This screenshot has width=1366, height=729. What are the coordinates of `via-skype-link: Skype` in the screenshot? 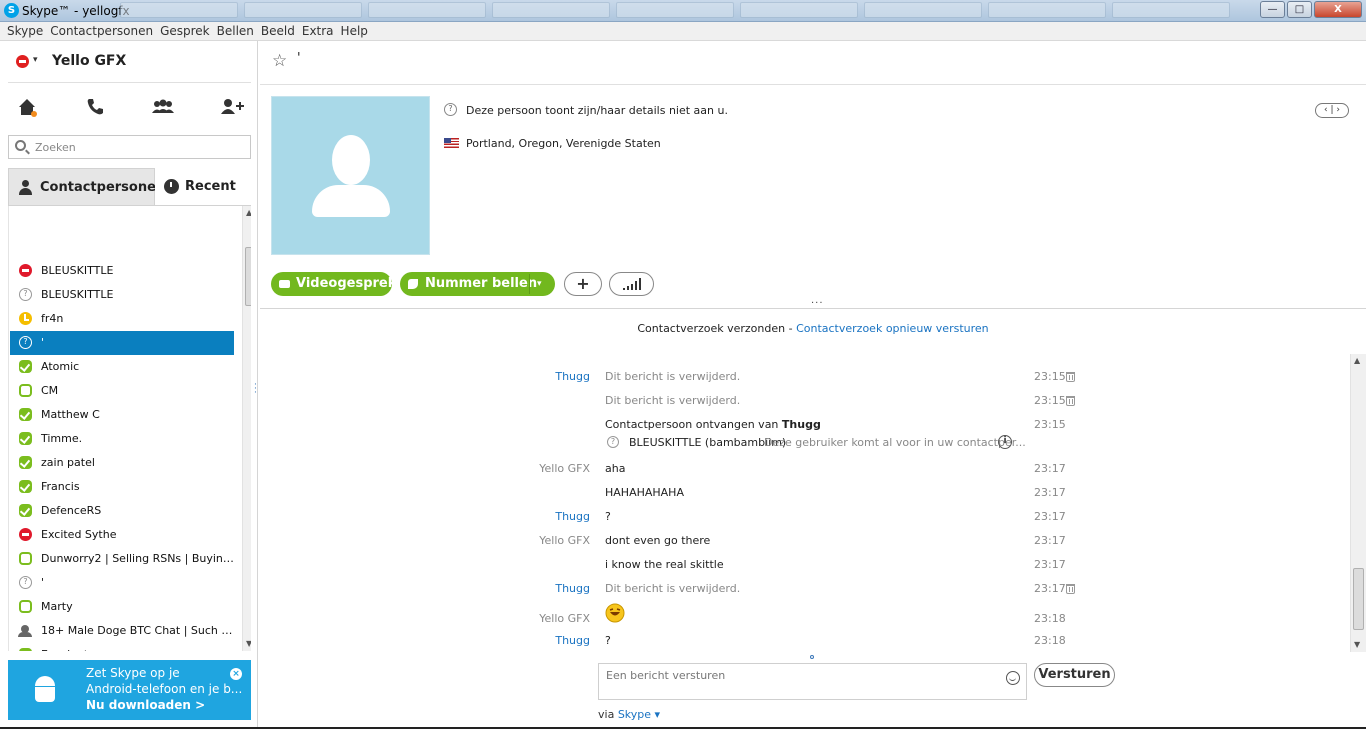 It's located at (634, 714).